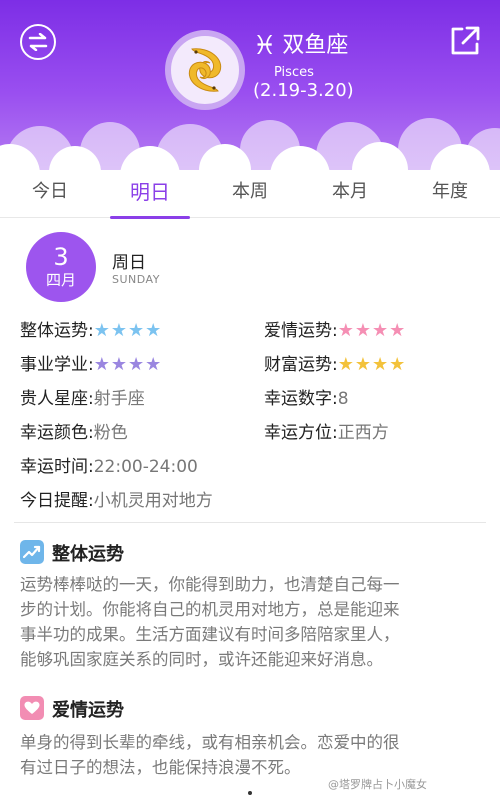 The image size is (500, 800). What do you see at coordinates (153, 501) in the screenshot?
I see `daily-reminder-value: 小机灵用对地方` at bounding box center [153, 501].